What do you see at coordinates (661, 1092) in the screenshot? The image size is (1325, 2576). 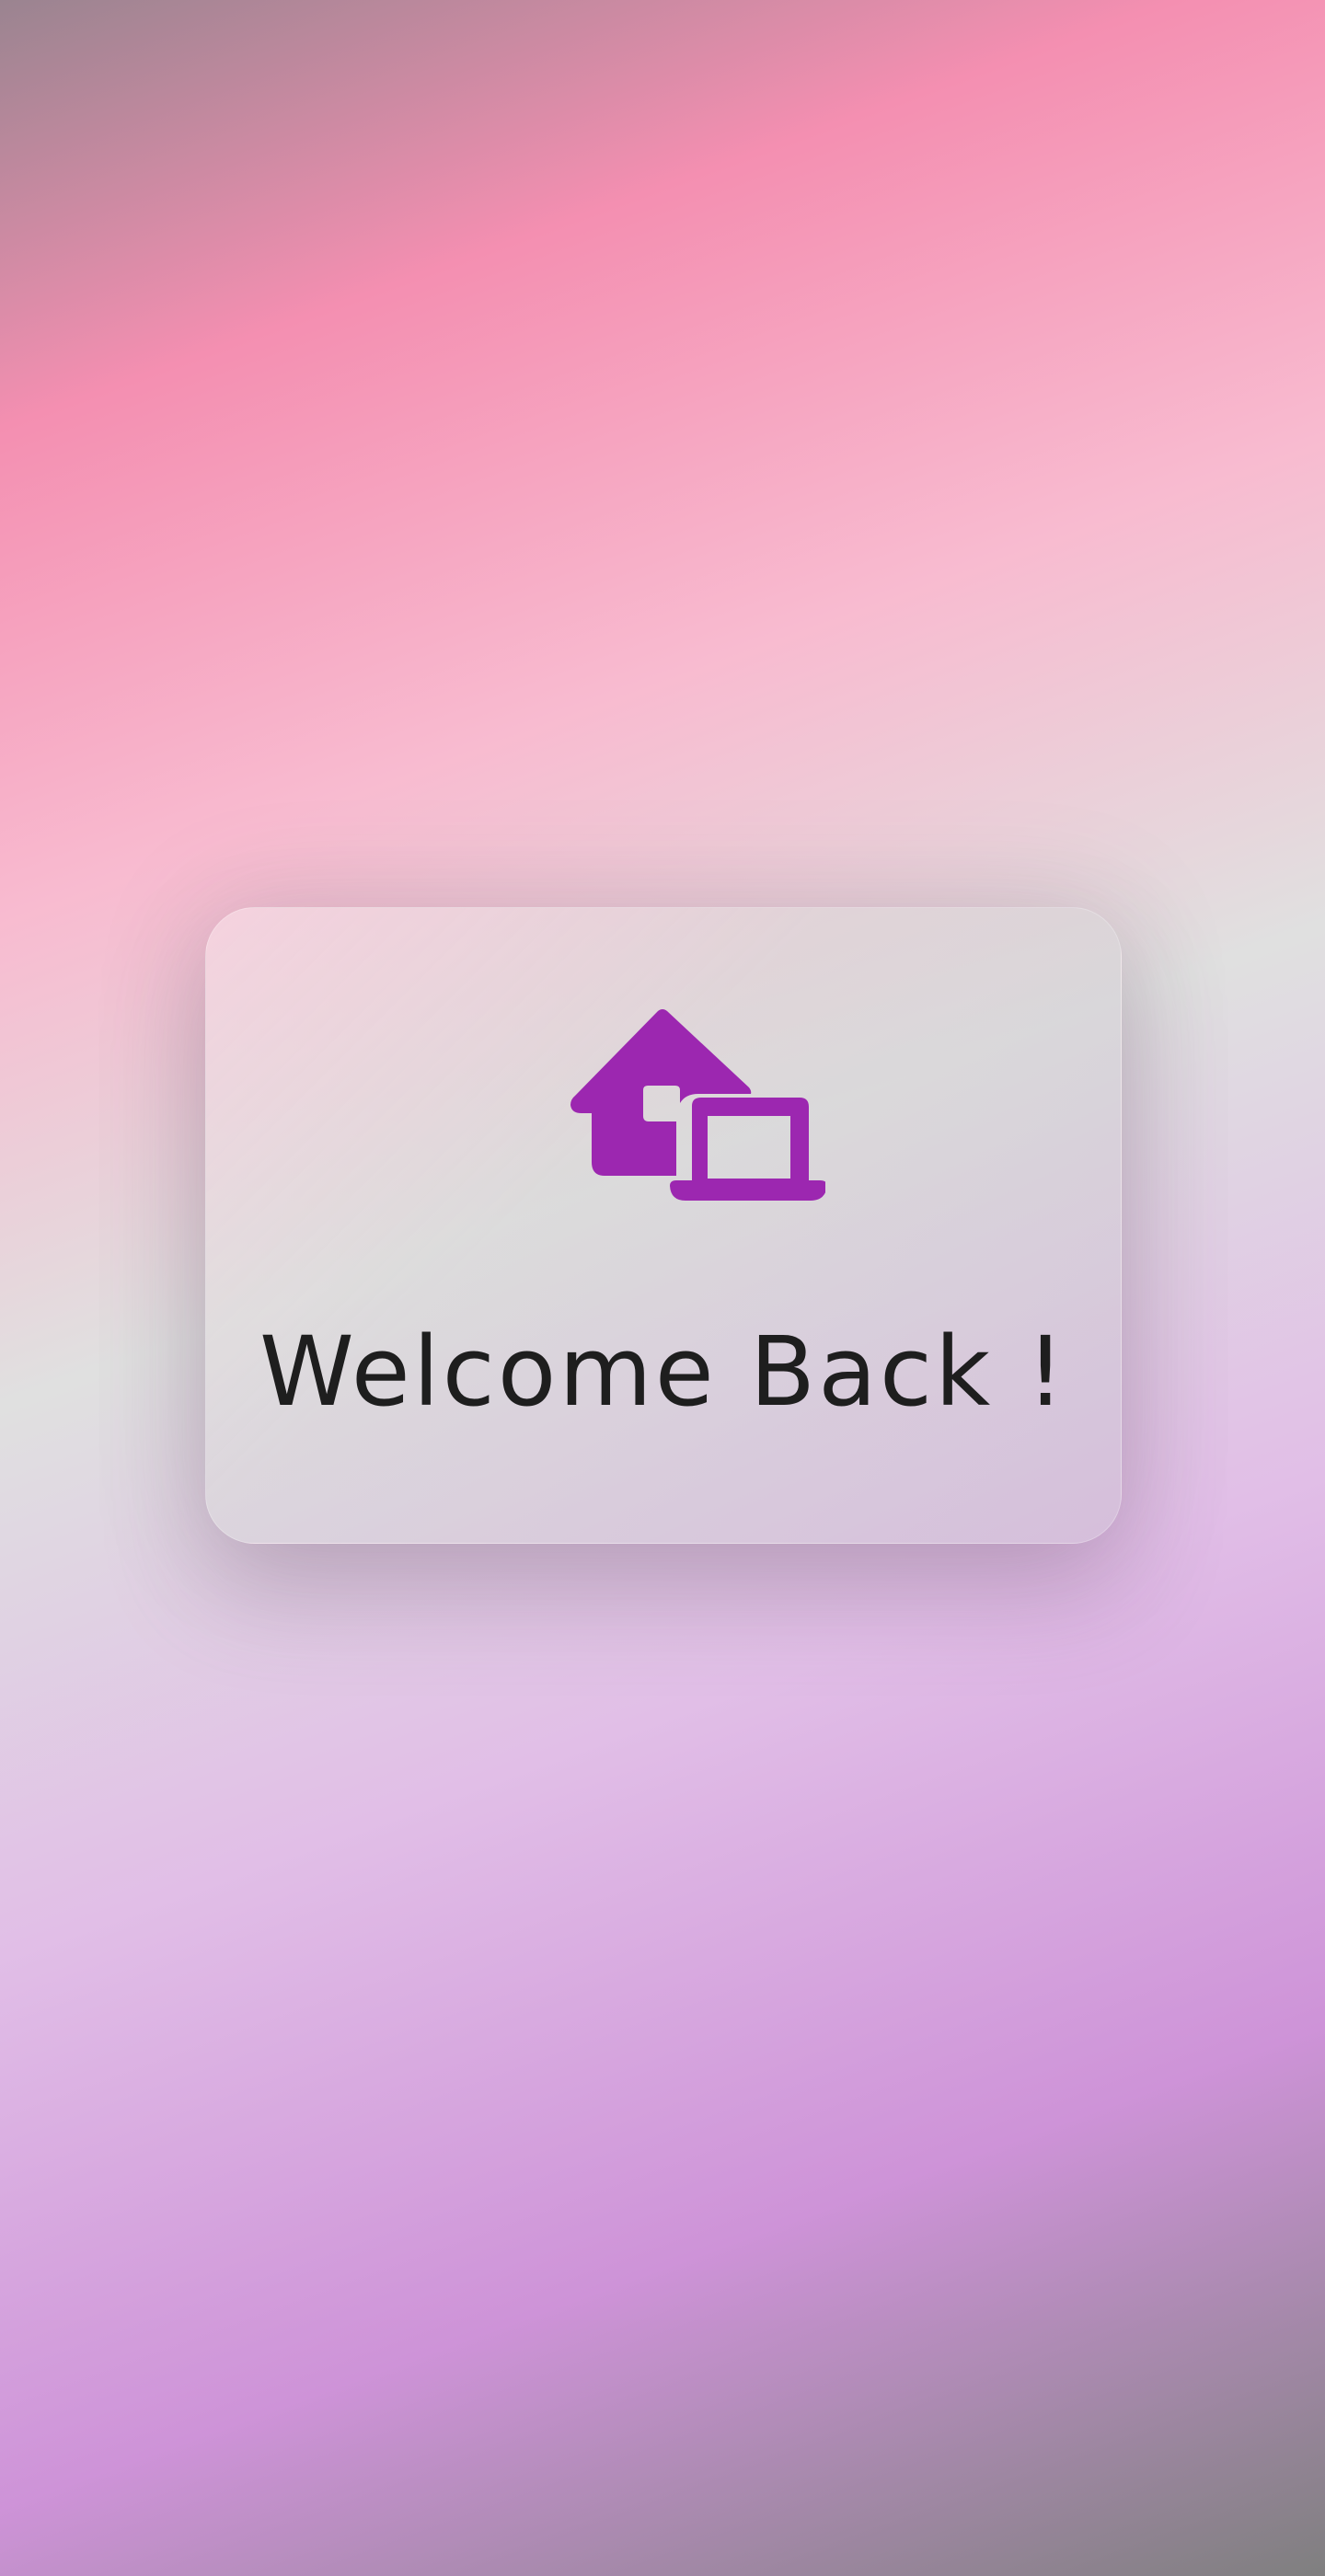 I see `house-shape` at bounding box center [661, 1092].